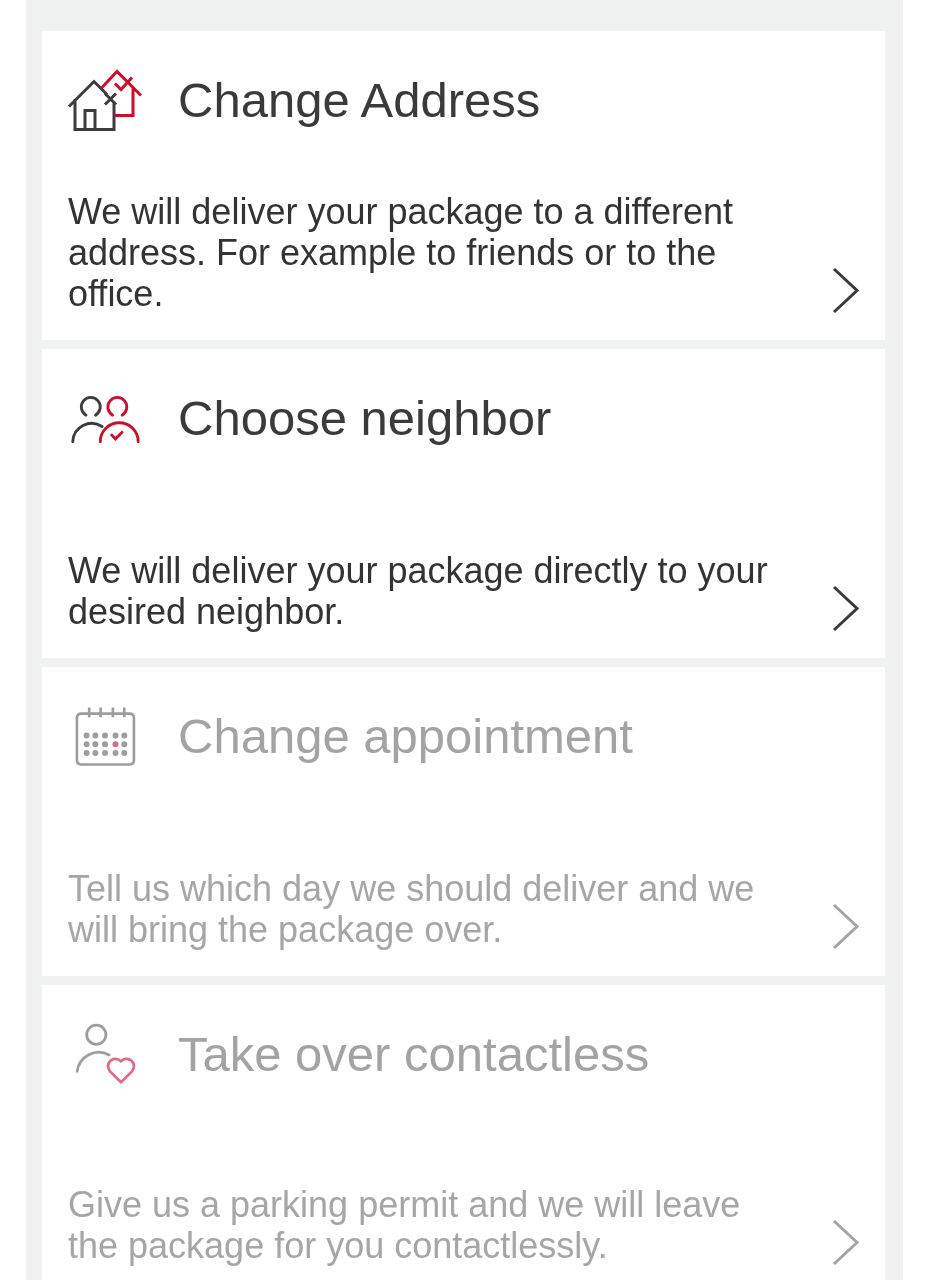 Image resolution: width=929 pixels, height=1280 pixels. I want to click on option-description: We will deliver your package directly to your desired neighbor., so click(418, 591).